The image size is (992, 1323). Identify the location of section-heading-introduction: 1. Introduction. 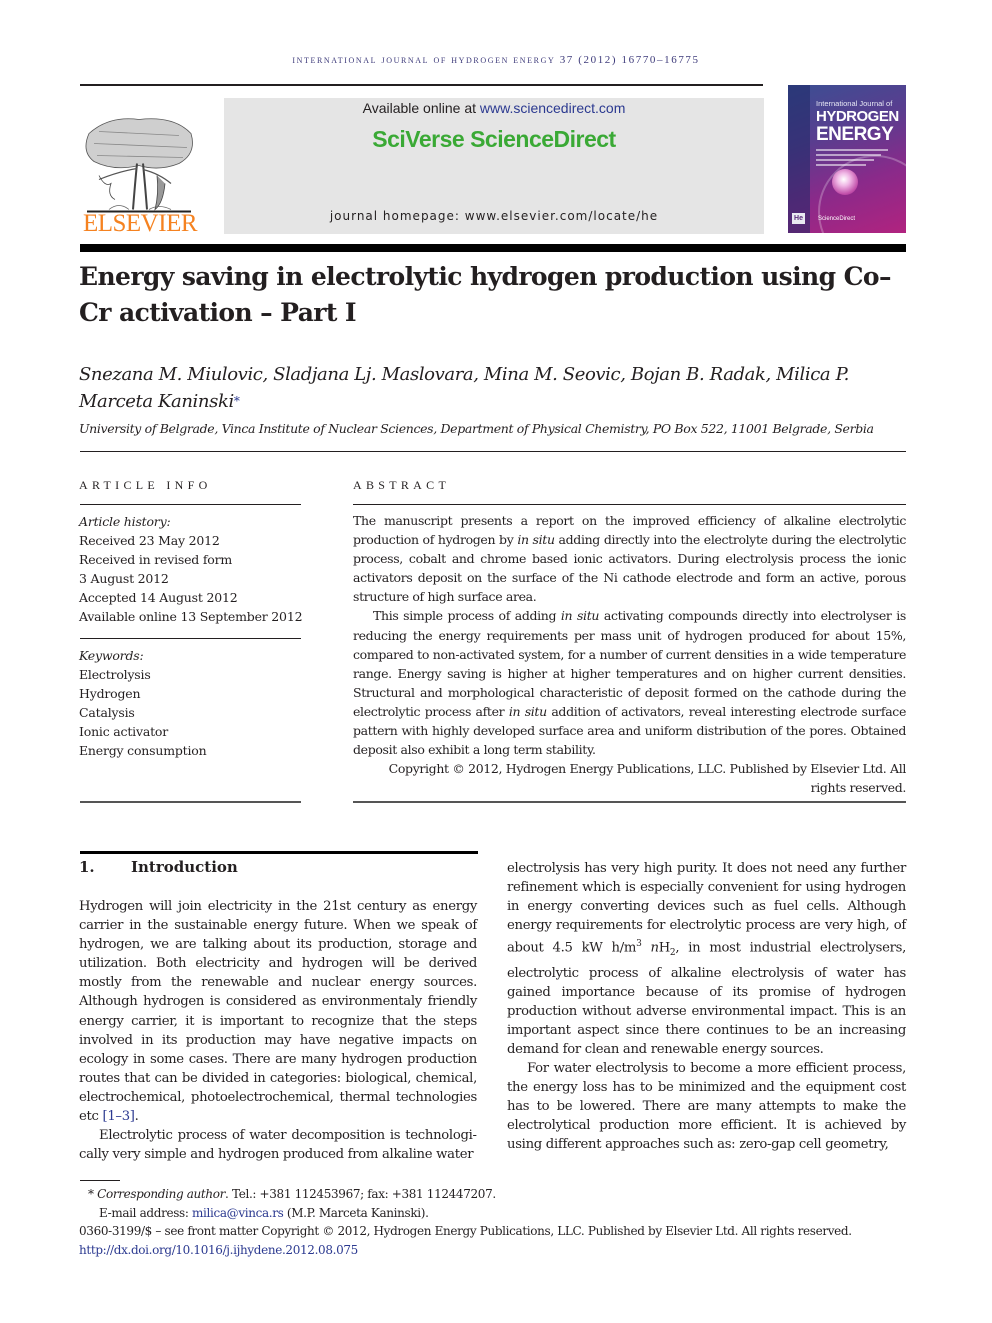
(158, 867).